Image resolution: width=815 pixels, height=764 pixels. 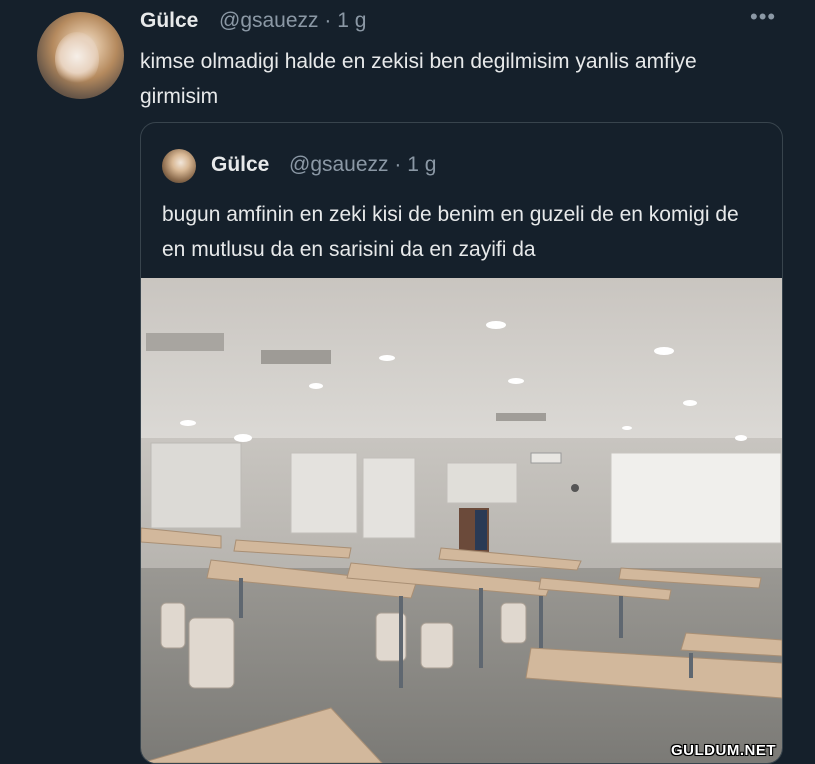 What do you see at coordinates (362, 165) in the screenshot?
I see `quoted-handle-and-time: @gsauezz · 1 g` at bounding box center [362, 165].